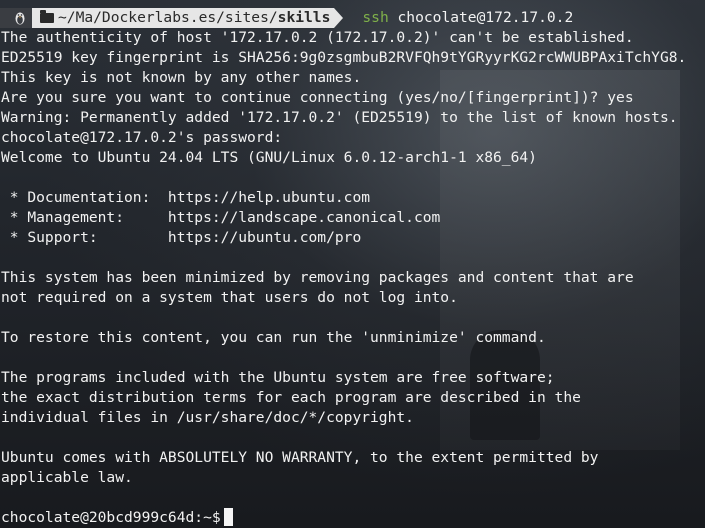 The height and width of the screenshot is (528, 705). I want to click on directory-prefix: ~/Ma/Dockerlabs.es/sites/, so click(168, 17).